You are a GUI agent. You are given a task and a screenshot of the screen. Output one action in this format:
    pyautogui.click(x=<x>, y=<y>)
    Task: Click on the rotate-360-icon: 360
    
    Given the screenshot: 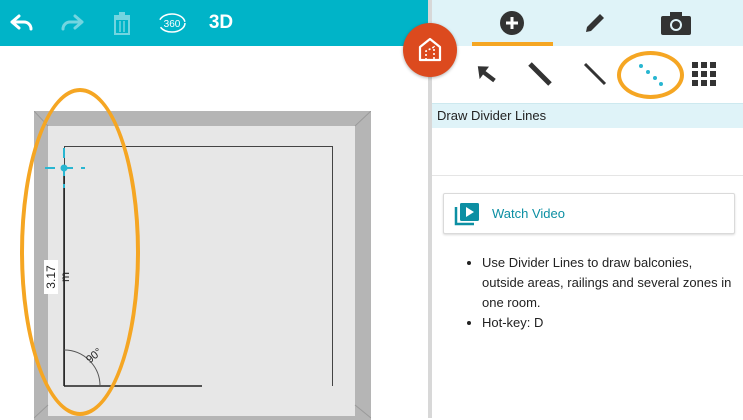 What is the action you would take?
    pyautogui.click(x=172, y=23)
    